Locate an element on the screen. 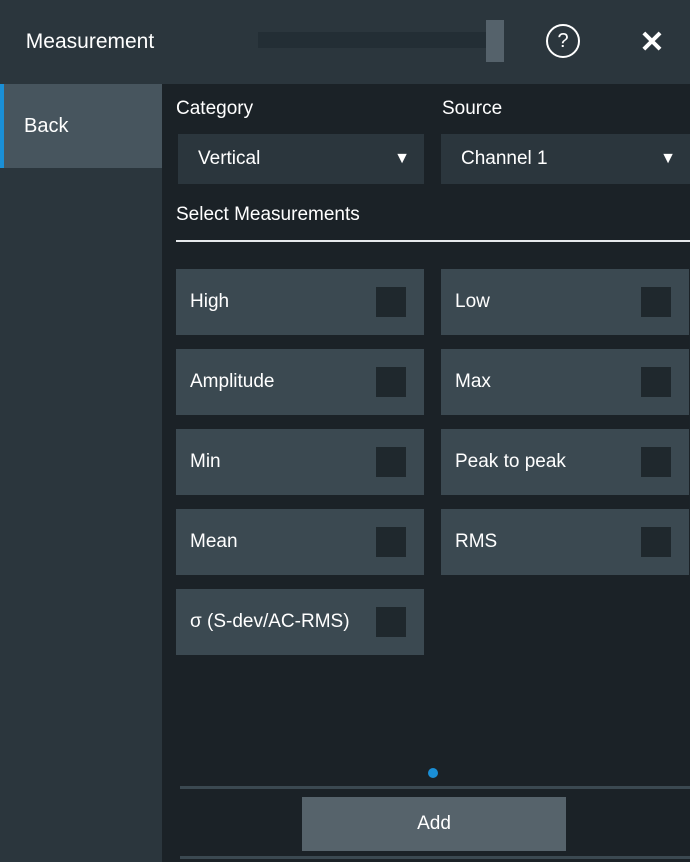 This screenshot has width=690, height=862. measurement-tile-min: Min is located at coordinates (300, 462).